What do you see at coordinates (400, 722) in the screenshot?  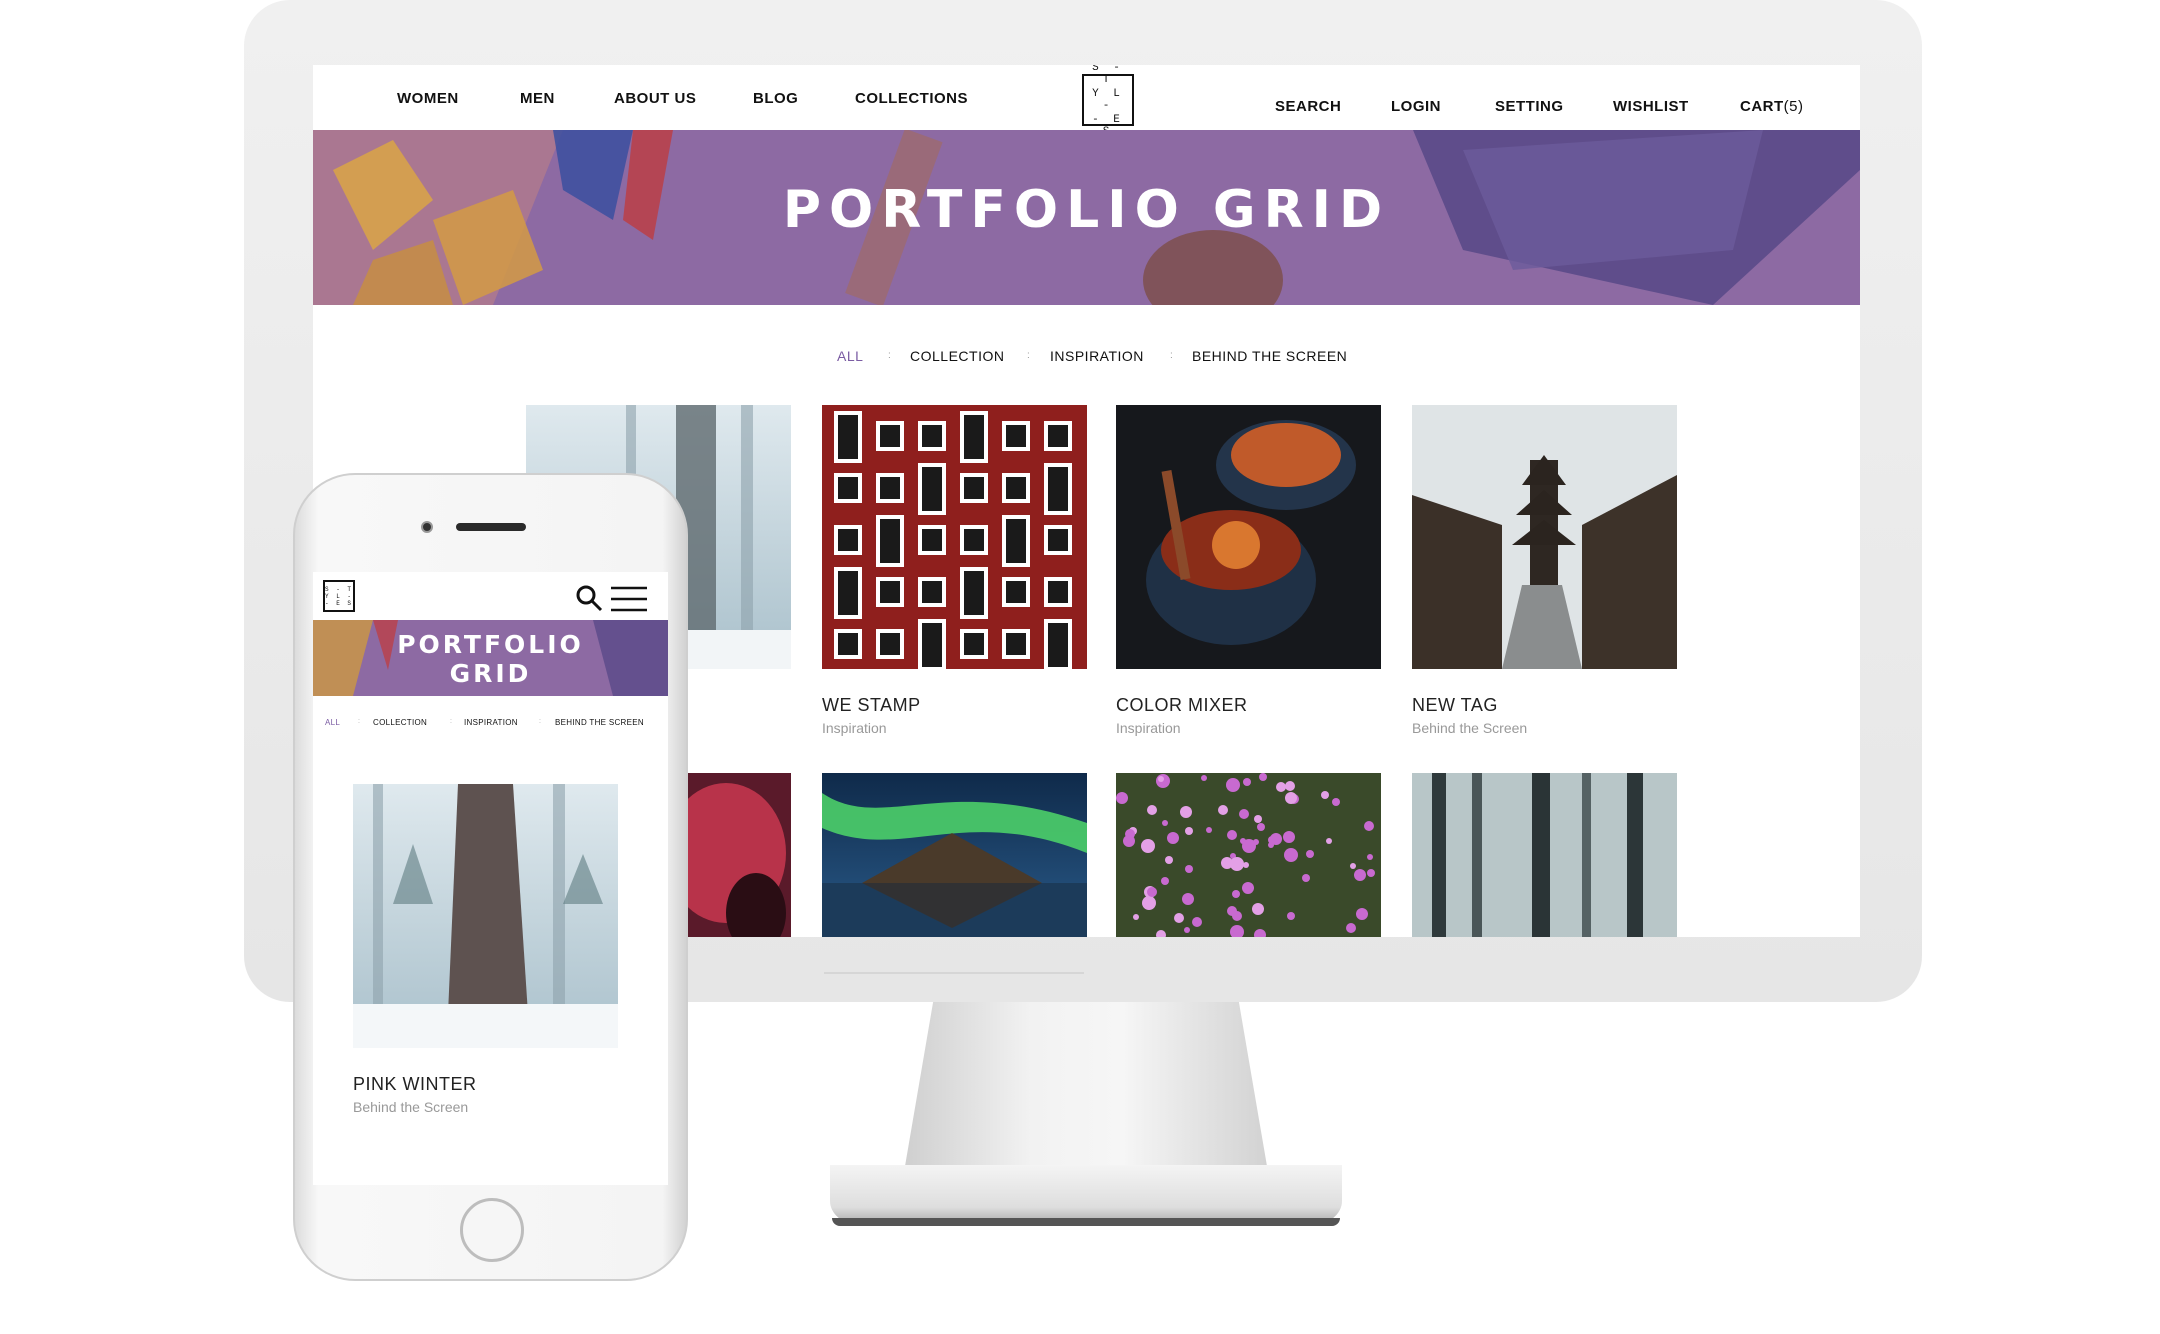 I see `mobile-filter-collection: COLLECTION` at bounding box center [400, 722].